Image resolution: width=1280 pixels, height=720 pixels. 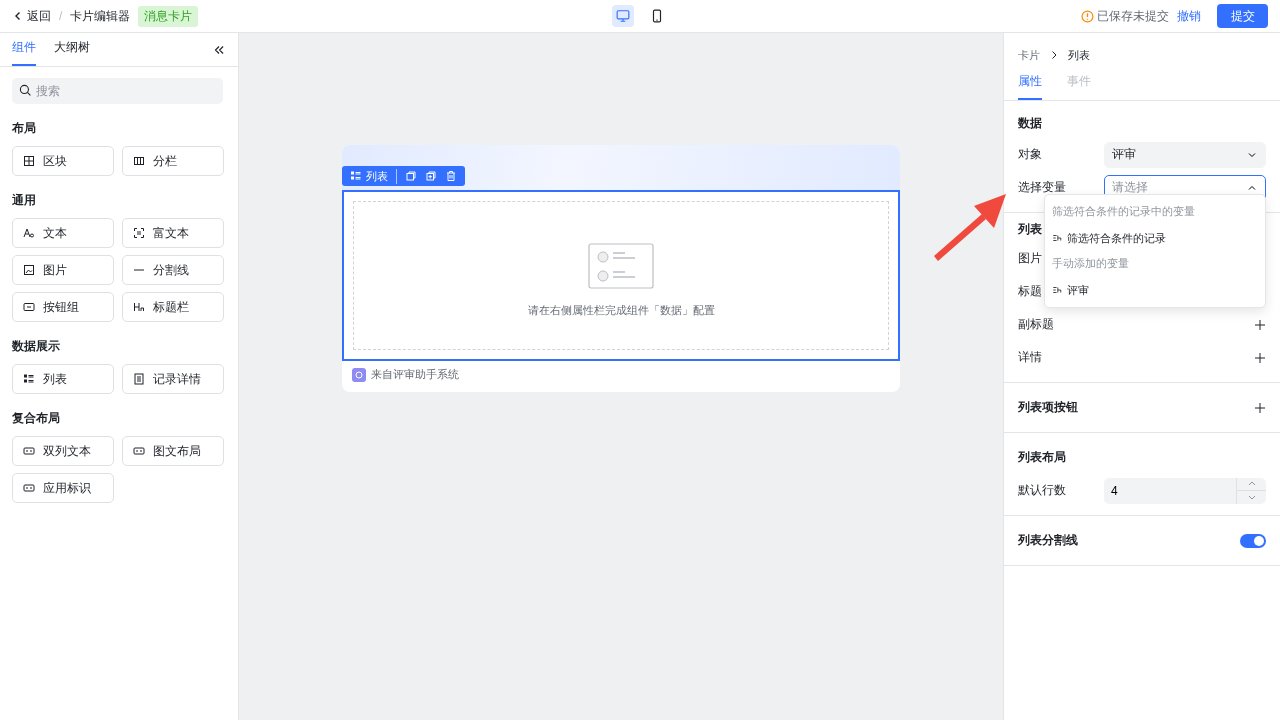 What do you see at coordinates (31, 16) in the screenshot?
I see `back-button: 返回` at bounding box center [31, 16].